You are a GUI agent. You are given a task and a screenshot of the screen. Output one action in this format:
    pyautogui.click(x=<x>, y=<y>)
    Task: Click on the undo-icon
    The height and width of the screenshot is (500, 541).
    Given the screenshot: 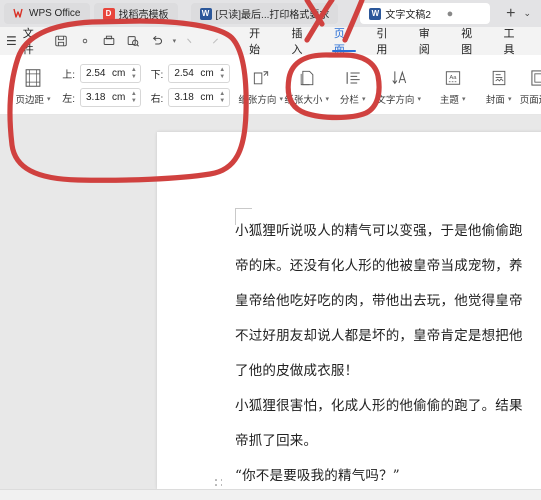 What is the action you would take?
    pyautogui.click(x=157, y=41)
    